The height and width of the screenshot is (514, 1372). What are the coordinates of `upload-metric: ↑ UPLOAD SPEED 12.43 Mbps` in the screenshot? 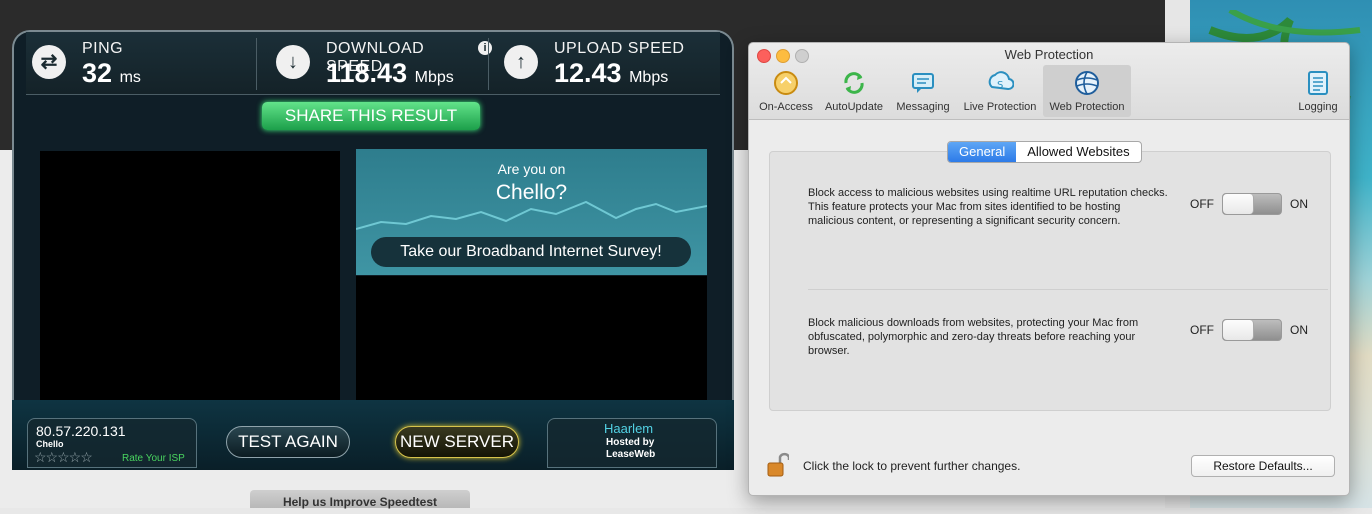 It's located at (606, 63).